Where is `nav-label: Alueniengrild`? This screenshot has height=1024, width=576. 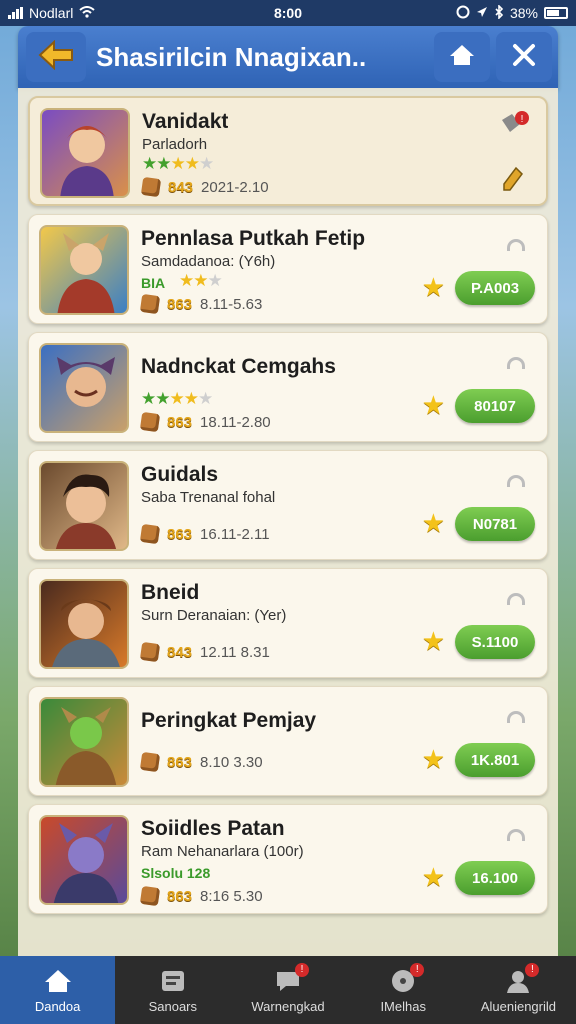
nav-label: Alueniengrild is located at coordinates (518, 1006).